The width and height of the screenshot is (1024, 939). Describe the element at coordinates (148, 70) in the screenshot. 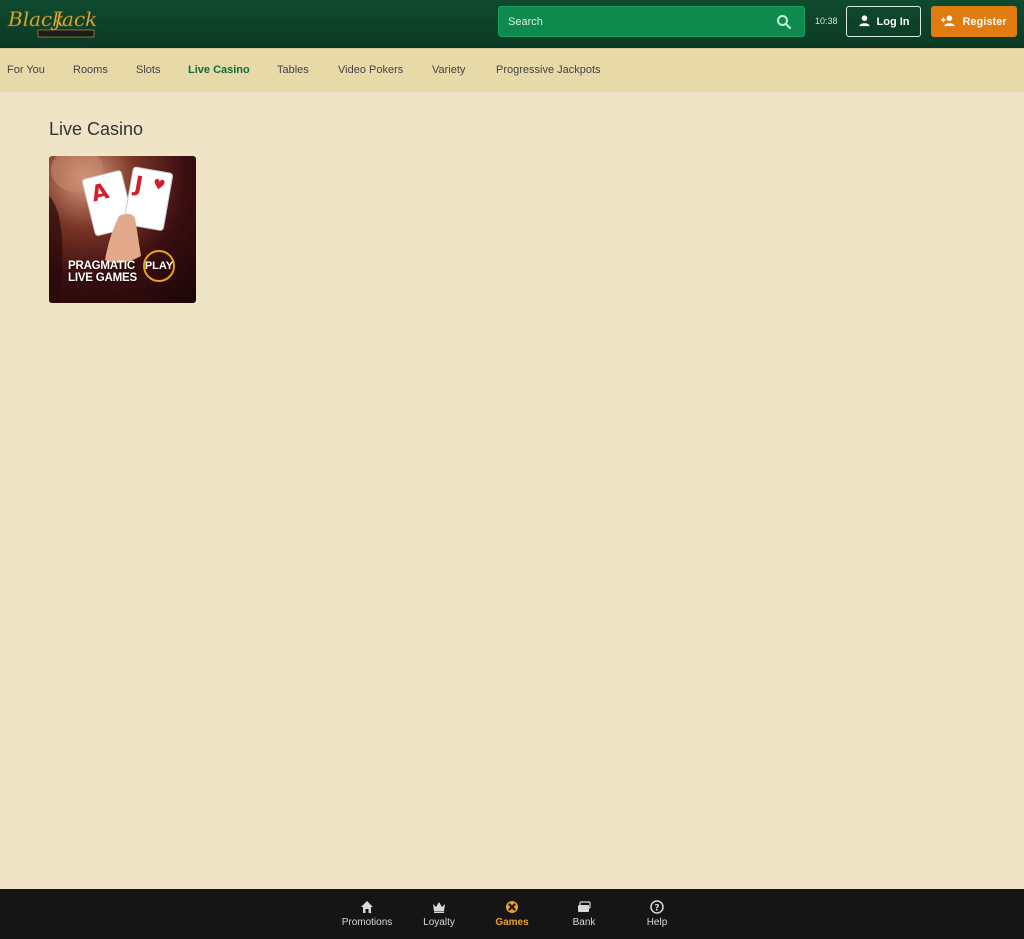

I see `category-slots: Slots` at that location.